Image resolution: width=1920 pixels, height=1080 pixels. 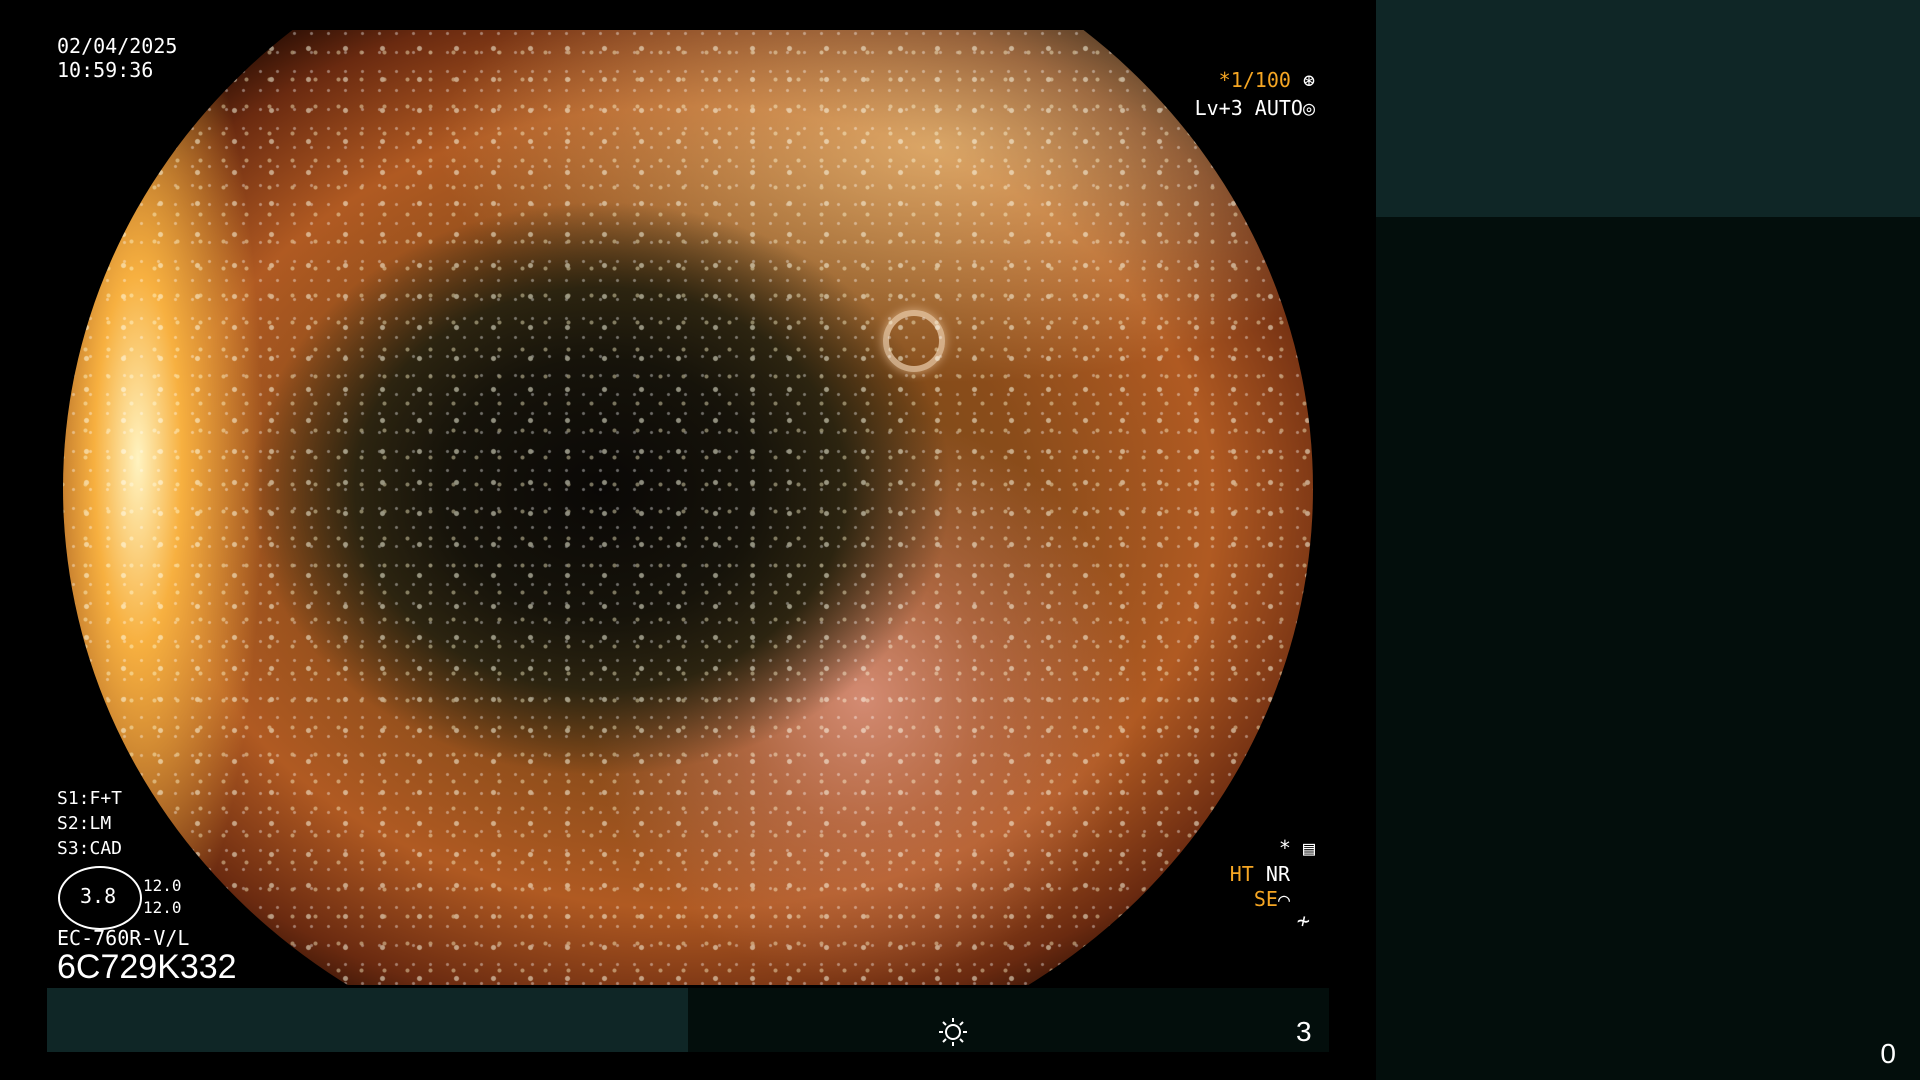 What do you see at coordinates (1248, 108) in the screenshot?
I see `level-text: Lv+3 AUTO` at bounding box center [1248, 108].